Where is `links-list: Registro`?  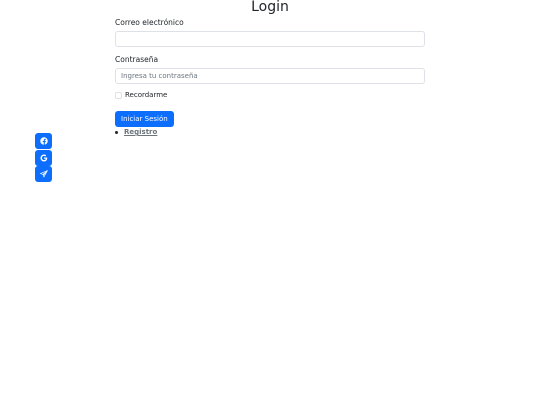 links-list: Registro is located at coordinates (270, 132).